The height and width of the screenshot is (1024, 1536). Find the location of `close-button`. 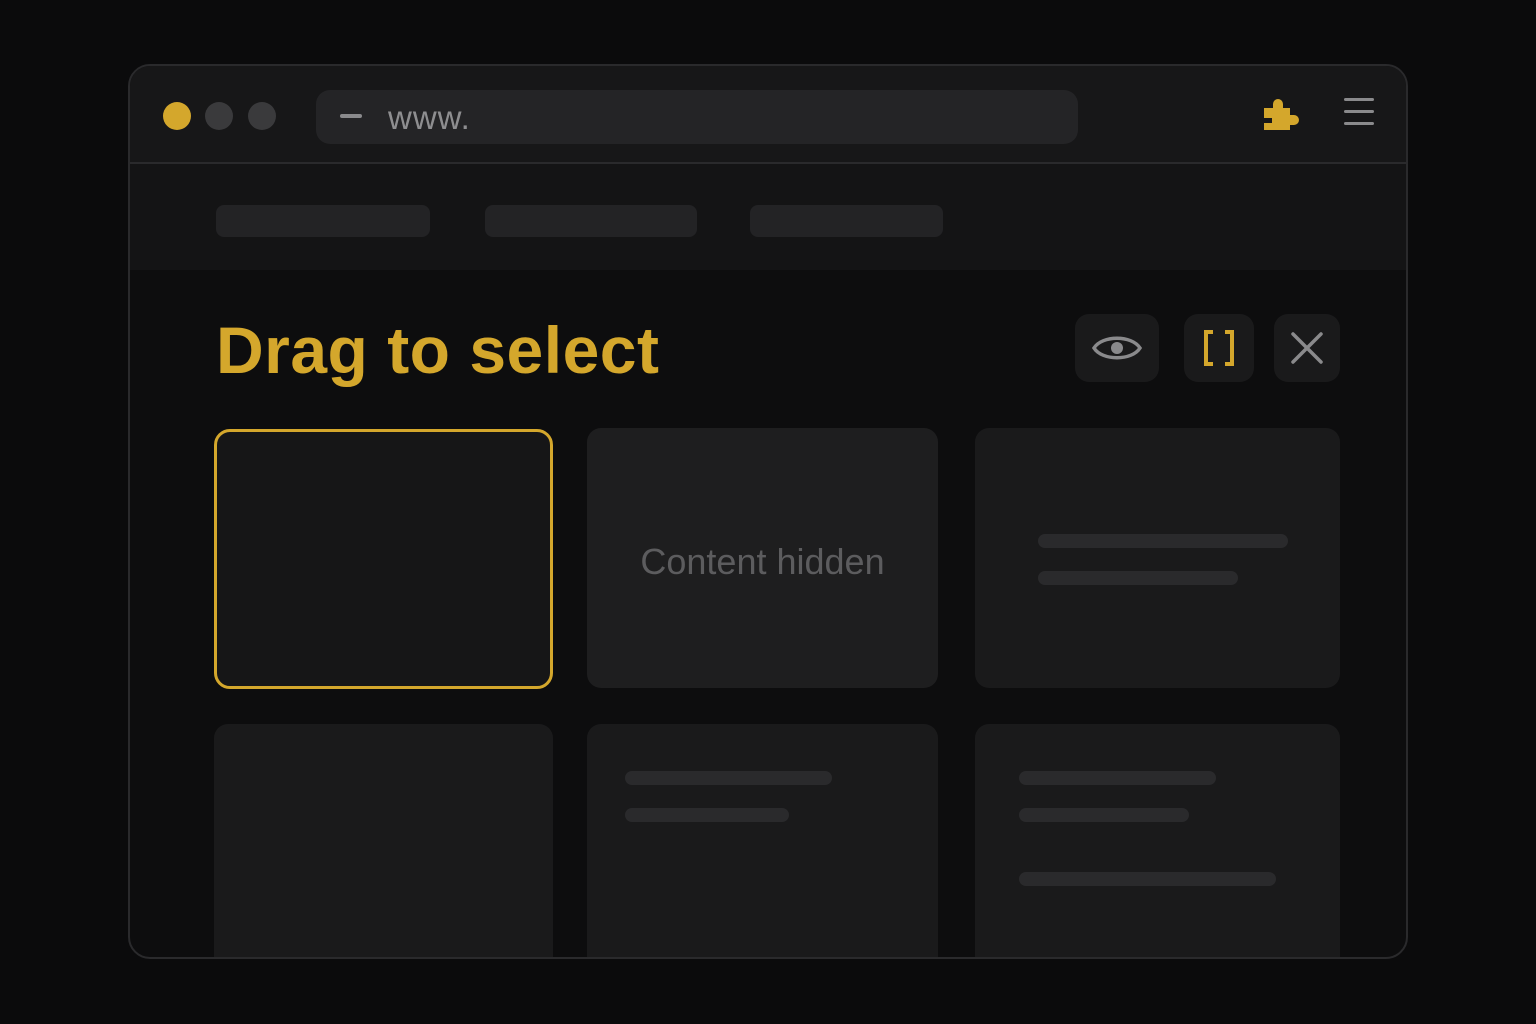

close-button is located at coordinates (1307, 348).